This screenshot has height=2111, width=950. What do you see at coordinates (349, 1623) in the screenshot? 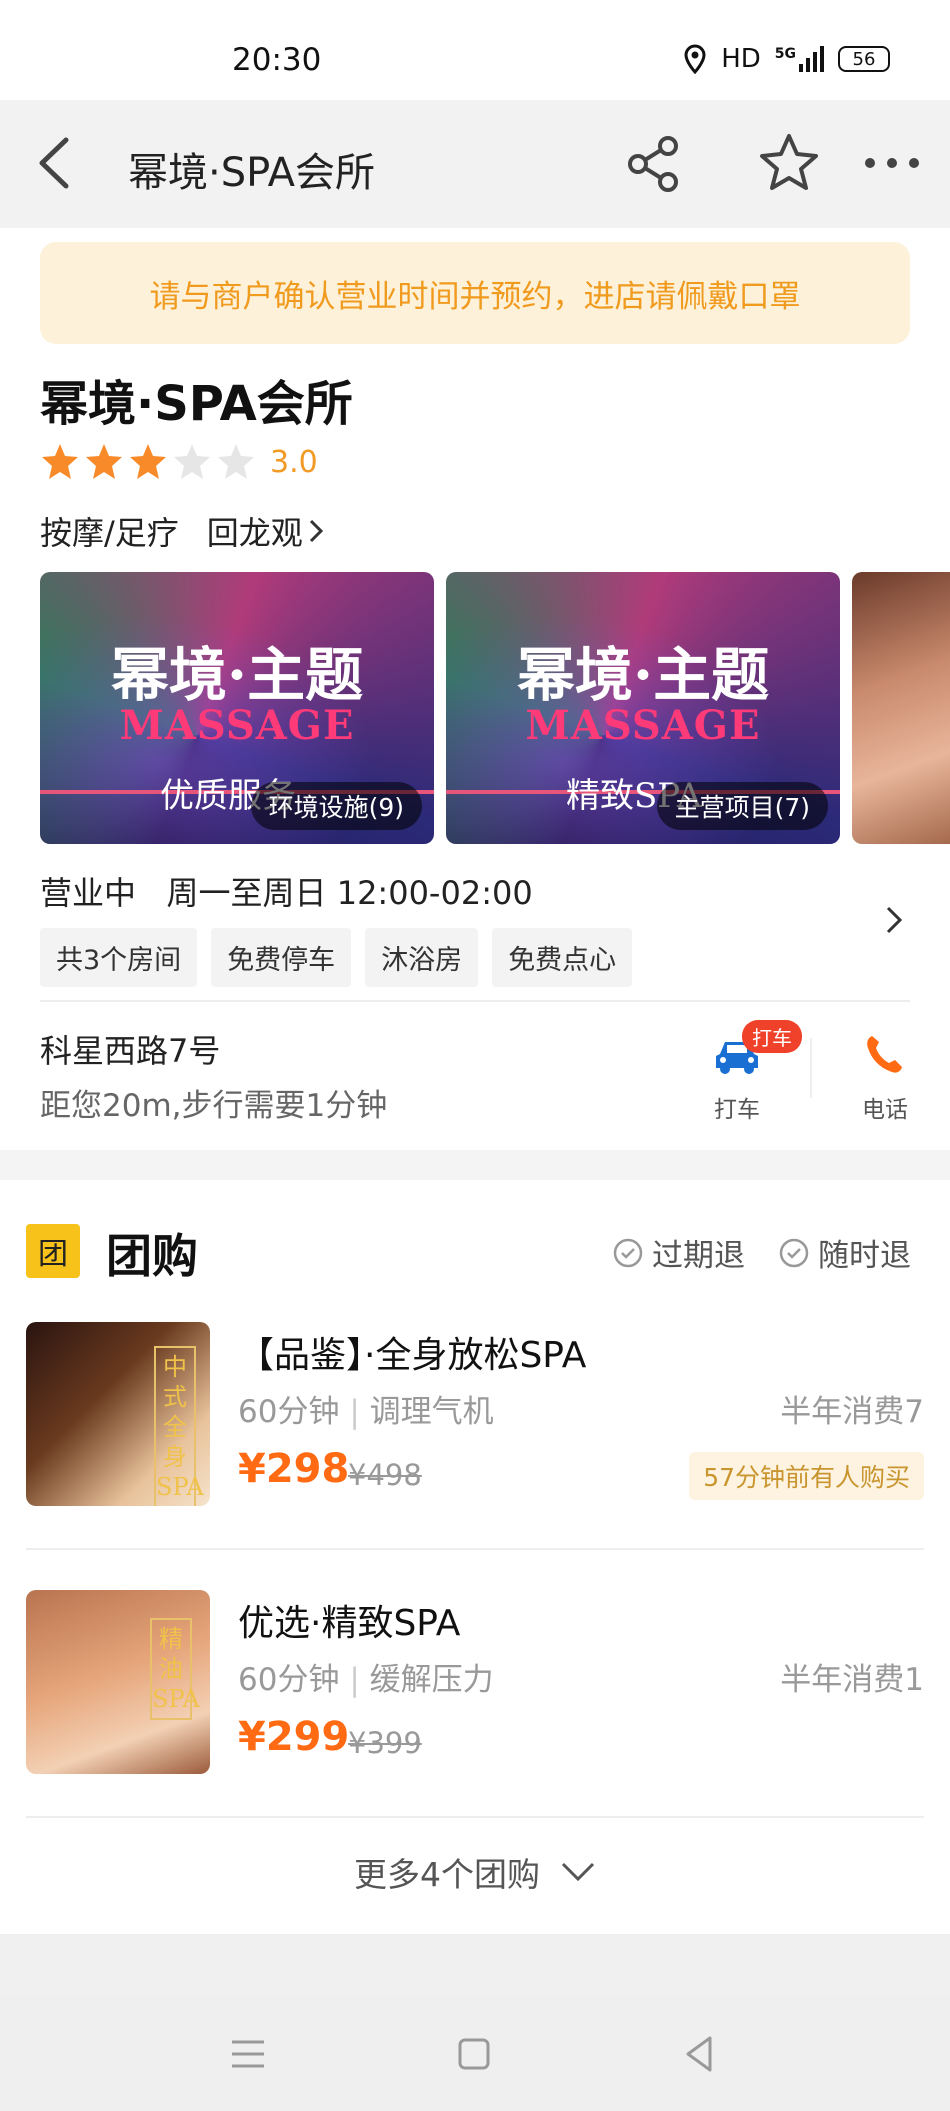
I see `deal-name: 优选·精致SPA` at bounding box center [349, 1623].